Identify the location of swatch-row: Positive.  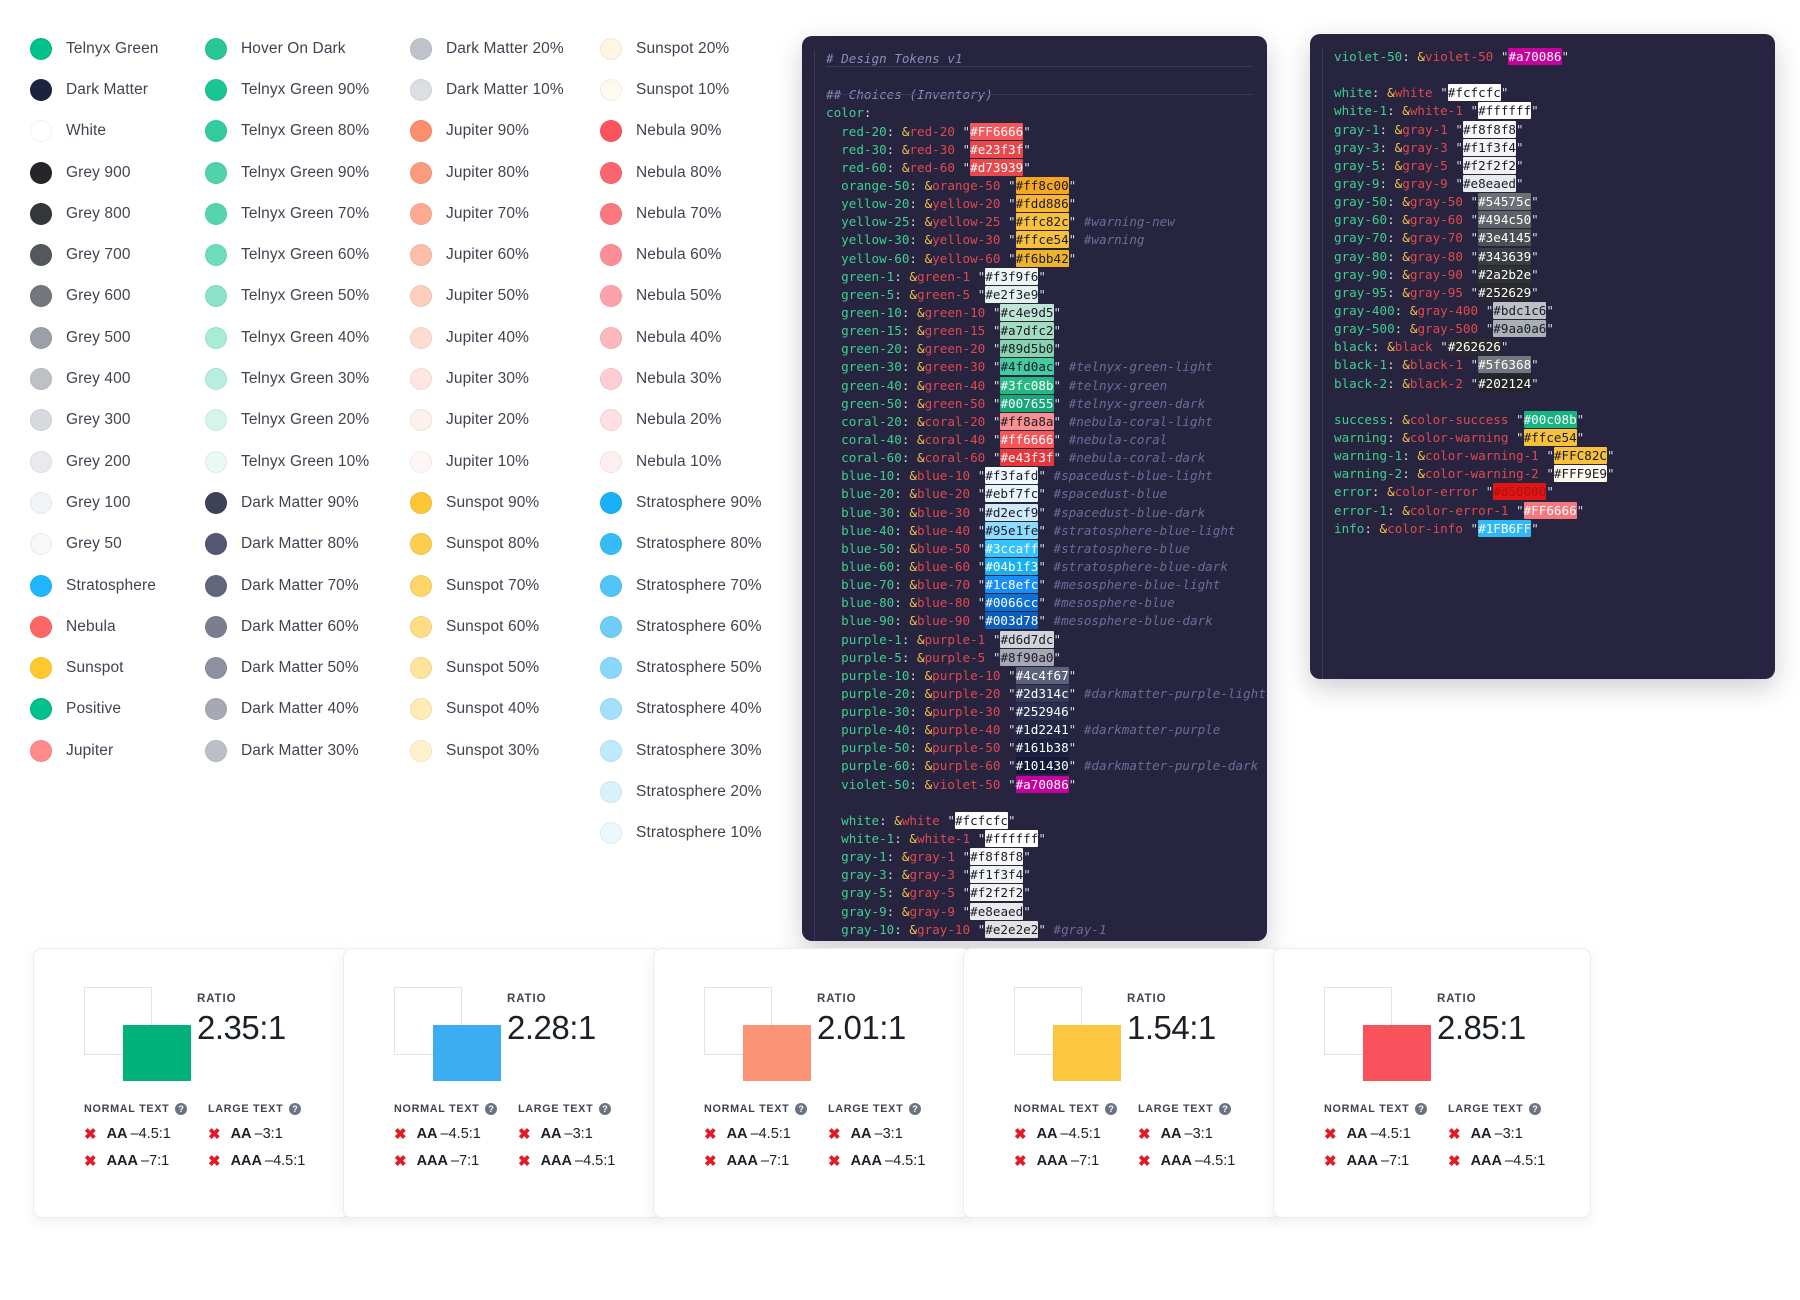
(122, 709).